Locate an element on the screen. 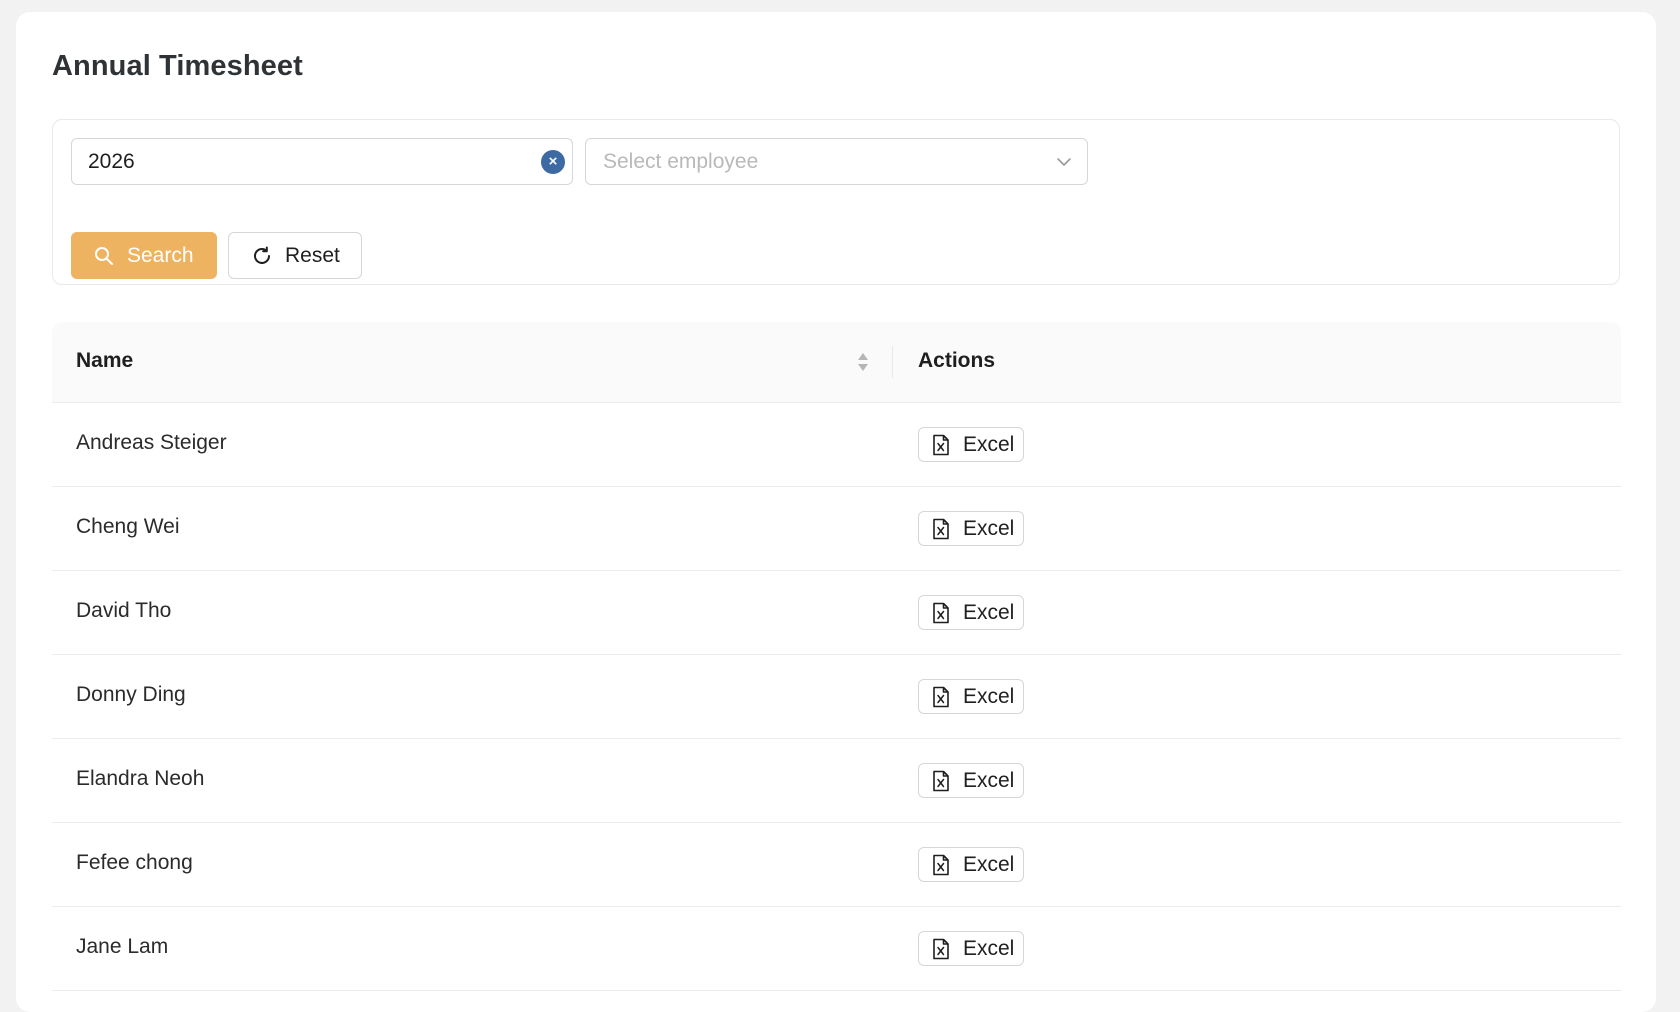 This screenshot has height=1012, width=1680. table-header: Name Actions is located at coordinates (836, 362).